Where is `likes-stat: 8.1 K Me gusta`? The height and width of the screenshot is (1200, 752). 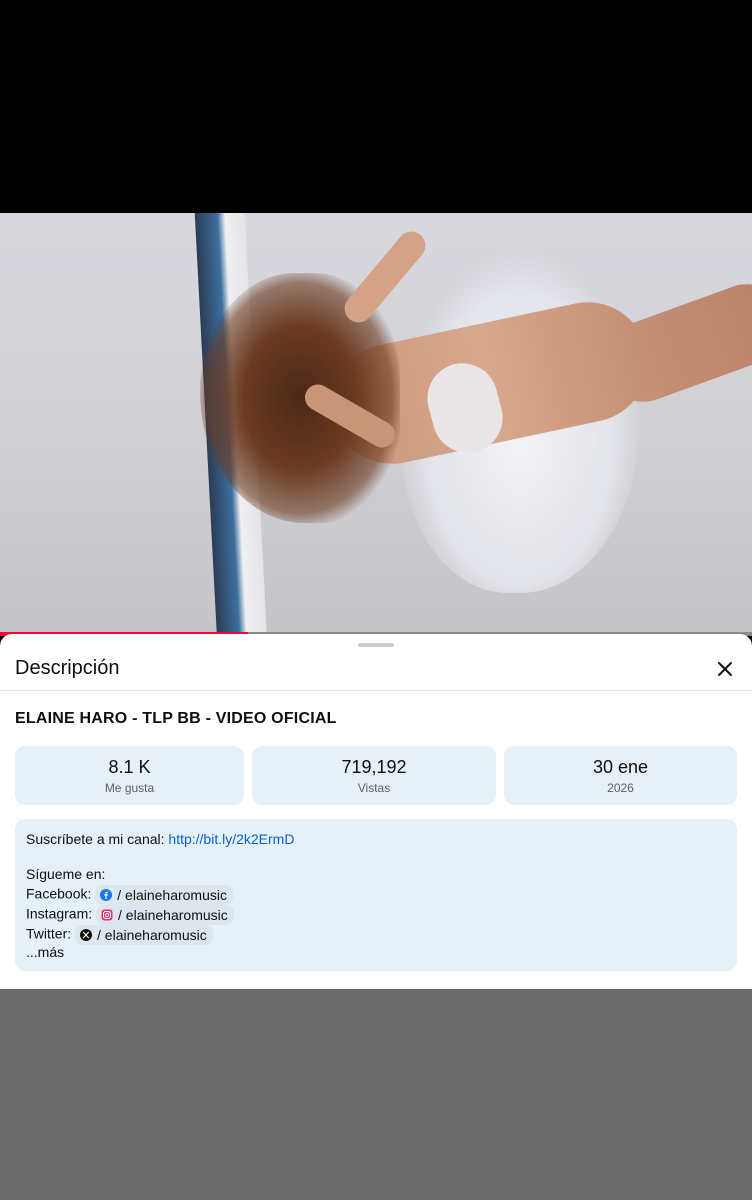 likes-stat: 8.1 K Me gusta is located at coordinates (129, 775).